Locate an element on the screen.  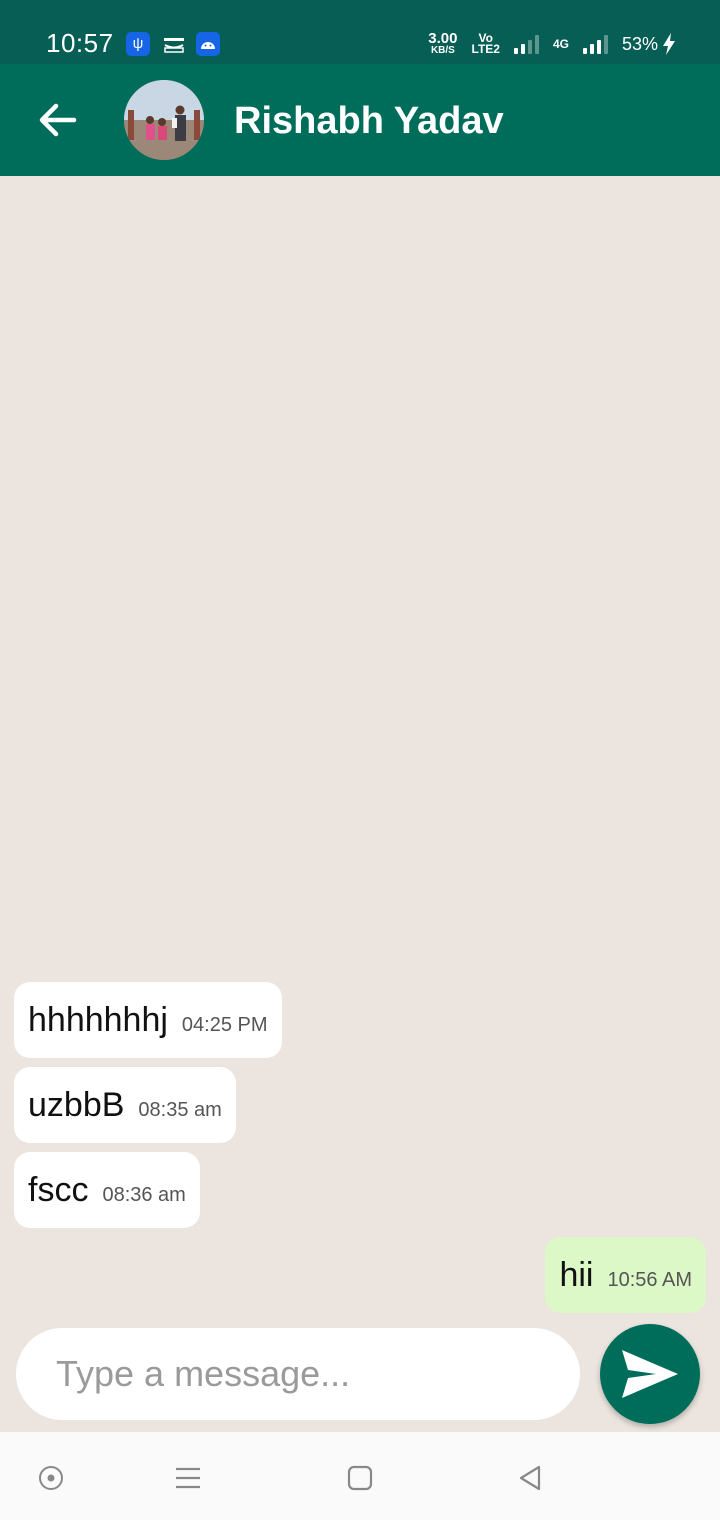
message-bubble-outgoing: hii 10:56 AM is located at coordinates (625, 1275).